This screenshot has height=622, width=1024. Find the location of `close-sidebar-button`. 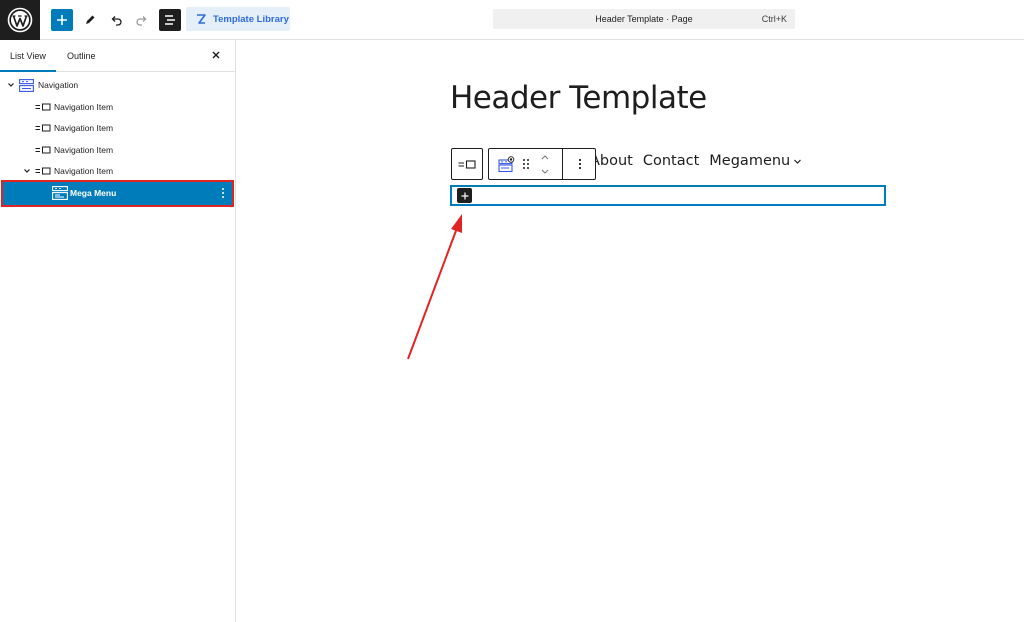

close-sidebar-button is located at coordinates (216, 55).